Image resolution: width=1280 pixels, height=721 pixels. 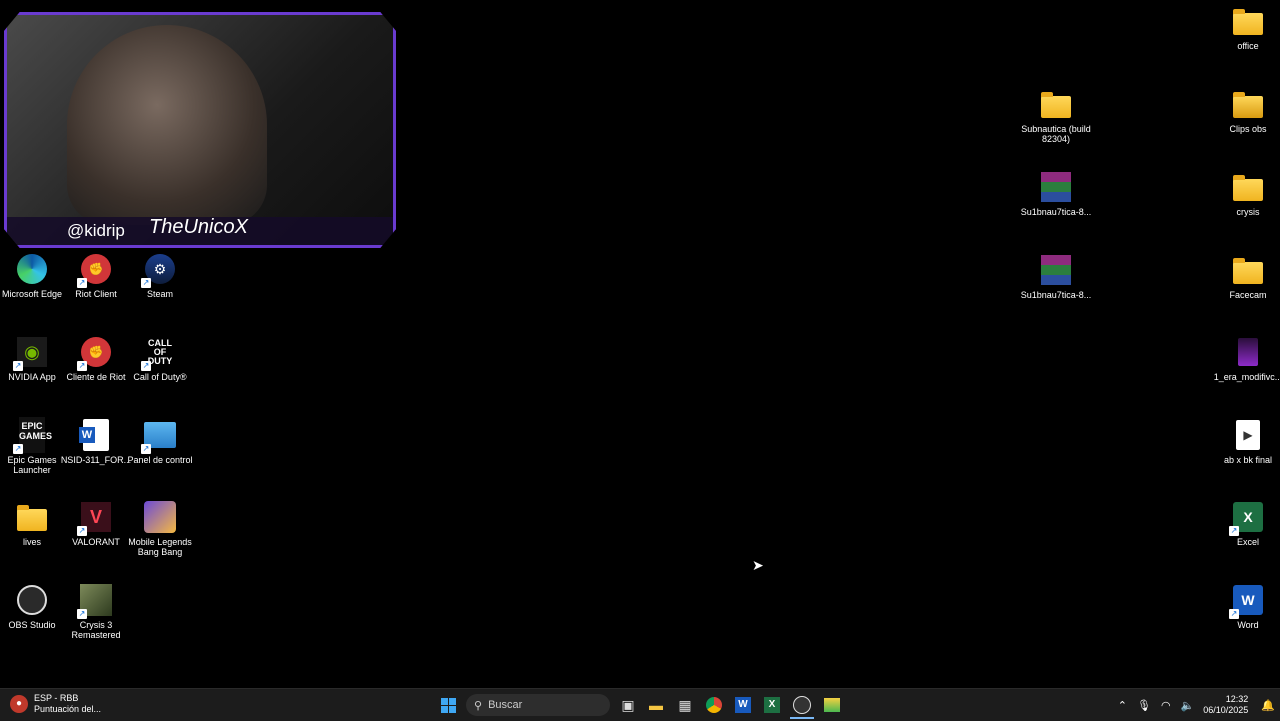 What do you see at coordinates (95, 518) in the screenshot?
I see `valorant-icon: V` at bounding box center [95, 518].